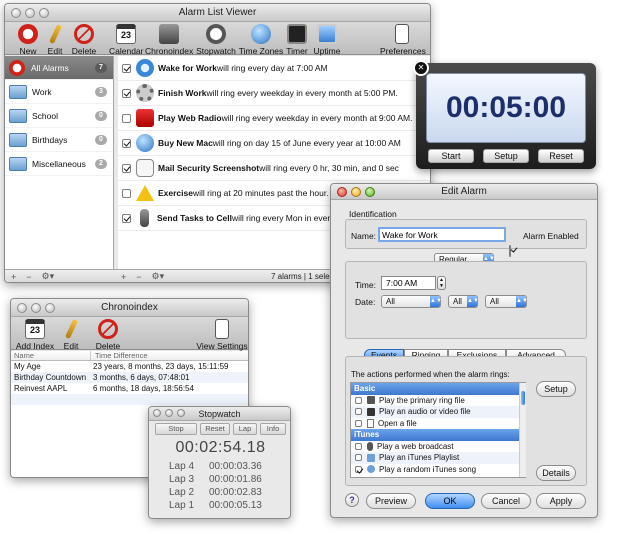 The image size is (621, 550). I want to click on sidebar-item-birthdays: Birthdays 0, so click(59, 140).